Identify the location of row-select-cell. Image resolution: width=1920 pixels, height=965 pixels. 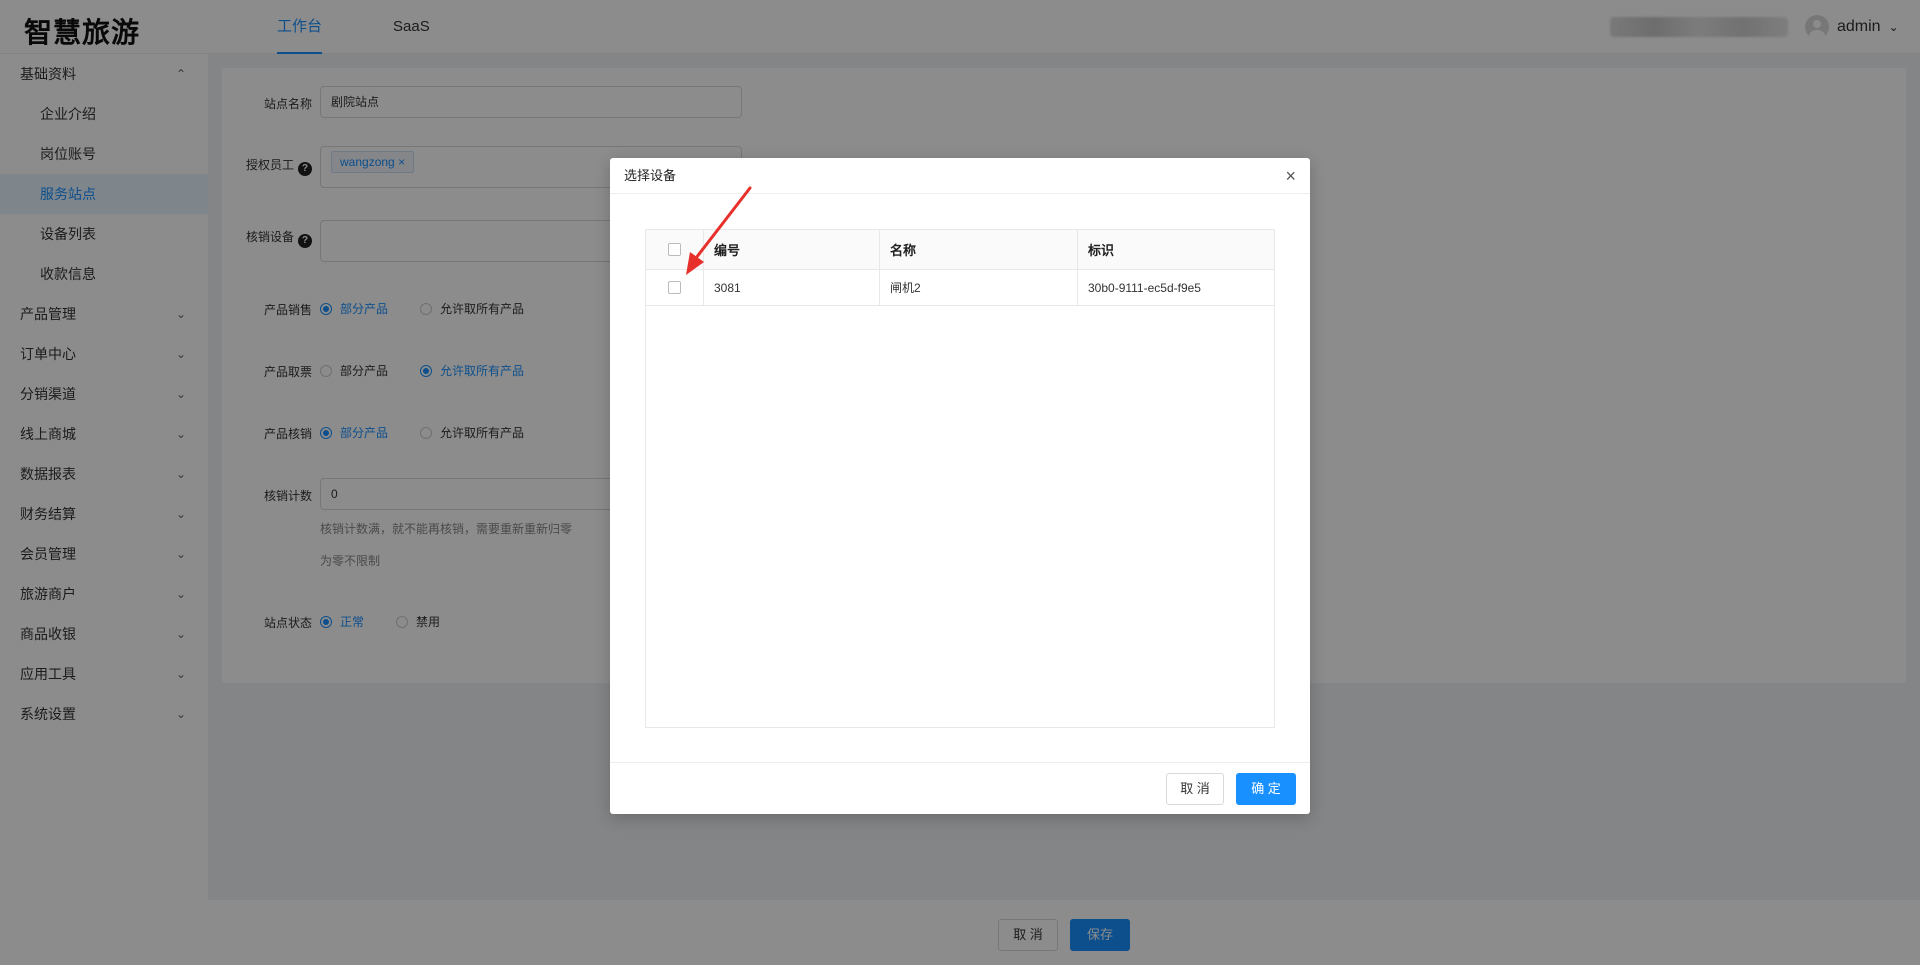
(675, 287).